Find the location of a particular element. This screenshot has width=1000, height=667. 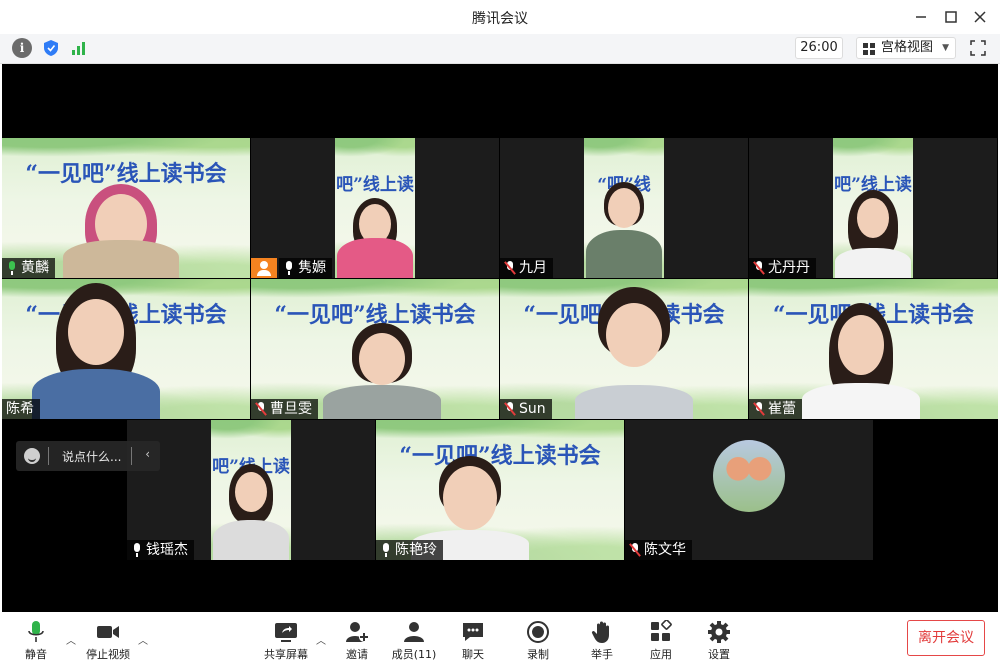

participant-nametag: 陈希 is located at coordinates (21, 409).